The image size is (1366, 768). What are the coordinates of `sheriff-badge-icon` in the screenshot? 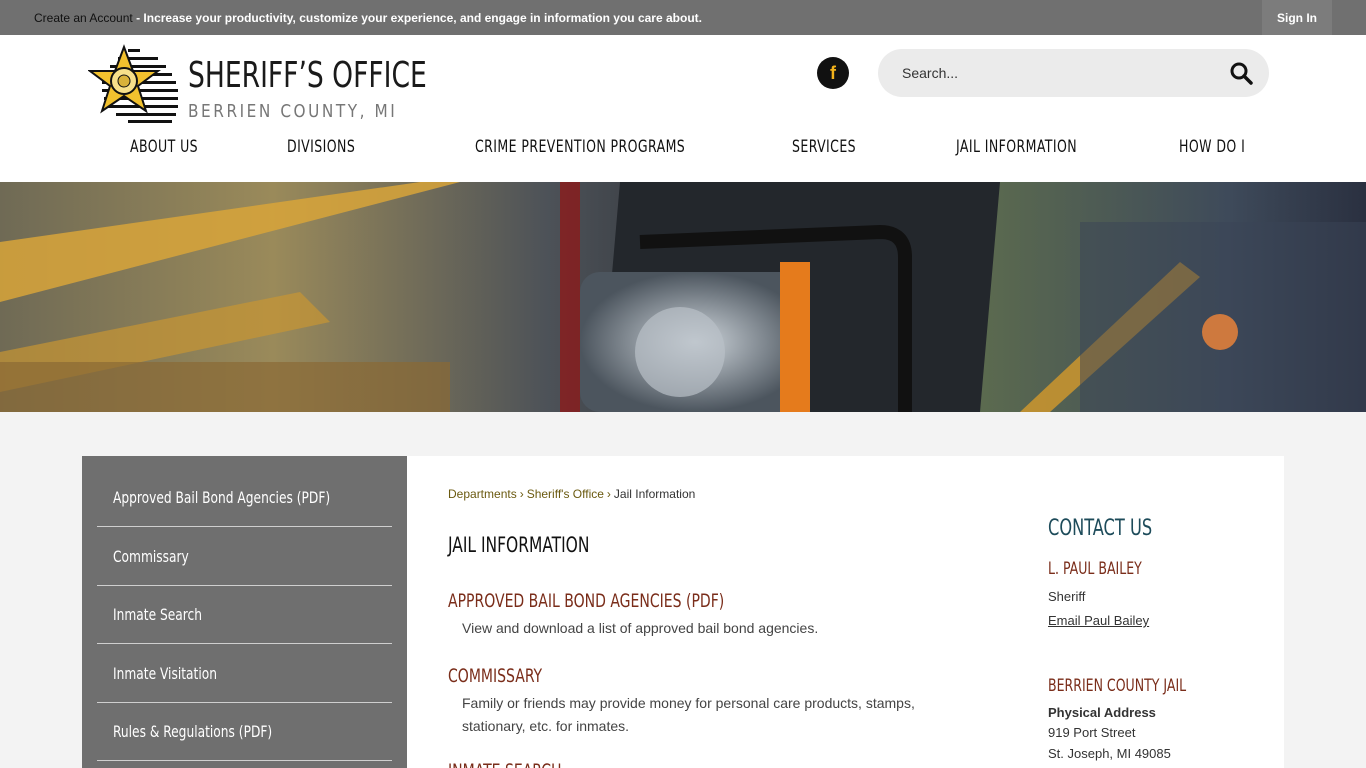 It's located at (133, 83).